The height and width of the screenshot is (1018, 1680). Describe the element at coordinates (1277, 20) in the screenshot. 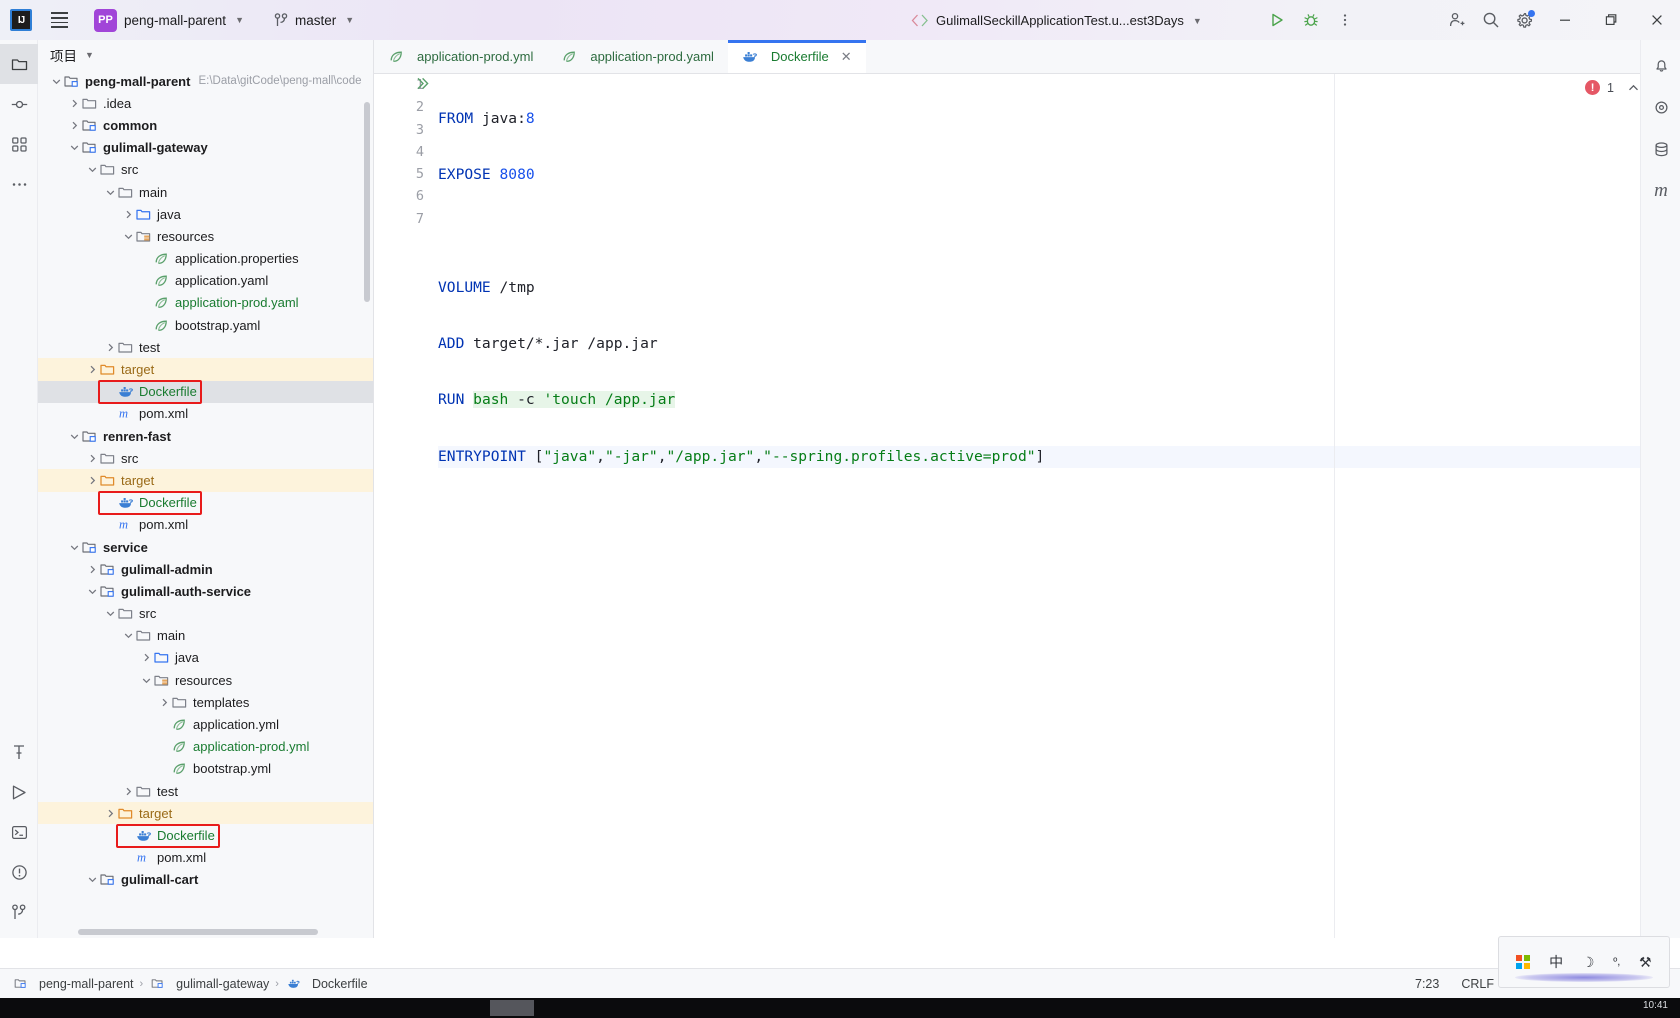

I see `run-button` at that location.